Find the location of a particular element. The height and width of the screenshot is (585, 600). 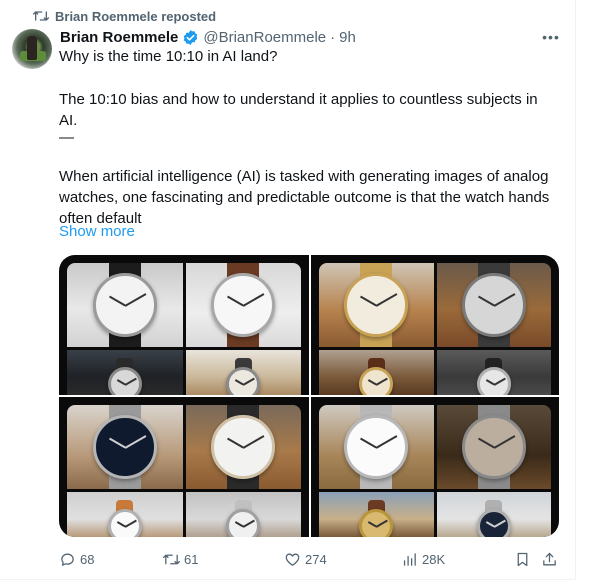

page-background is located at coordinates (588, 292).